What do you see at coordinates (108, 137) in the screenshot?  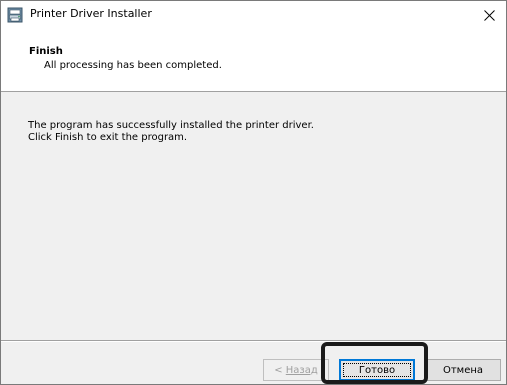 I see `exit-instruction: Click Finish to exit the program.` at bounding box center [108, 137].